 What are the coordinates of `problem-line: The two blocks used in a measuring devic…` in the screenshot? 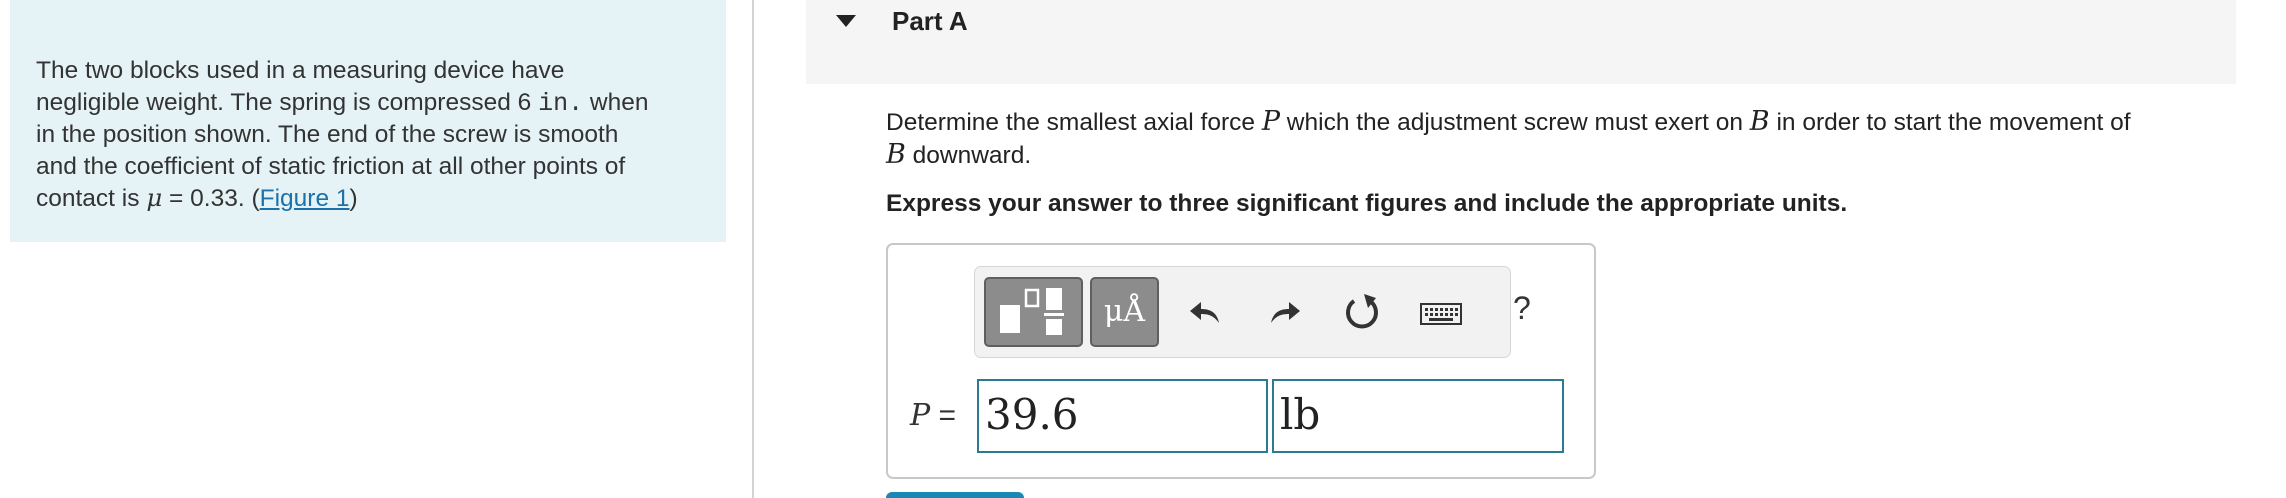 It's located at (368, 71).